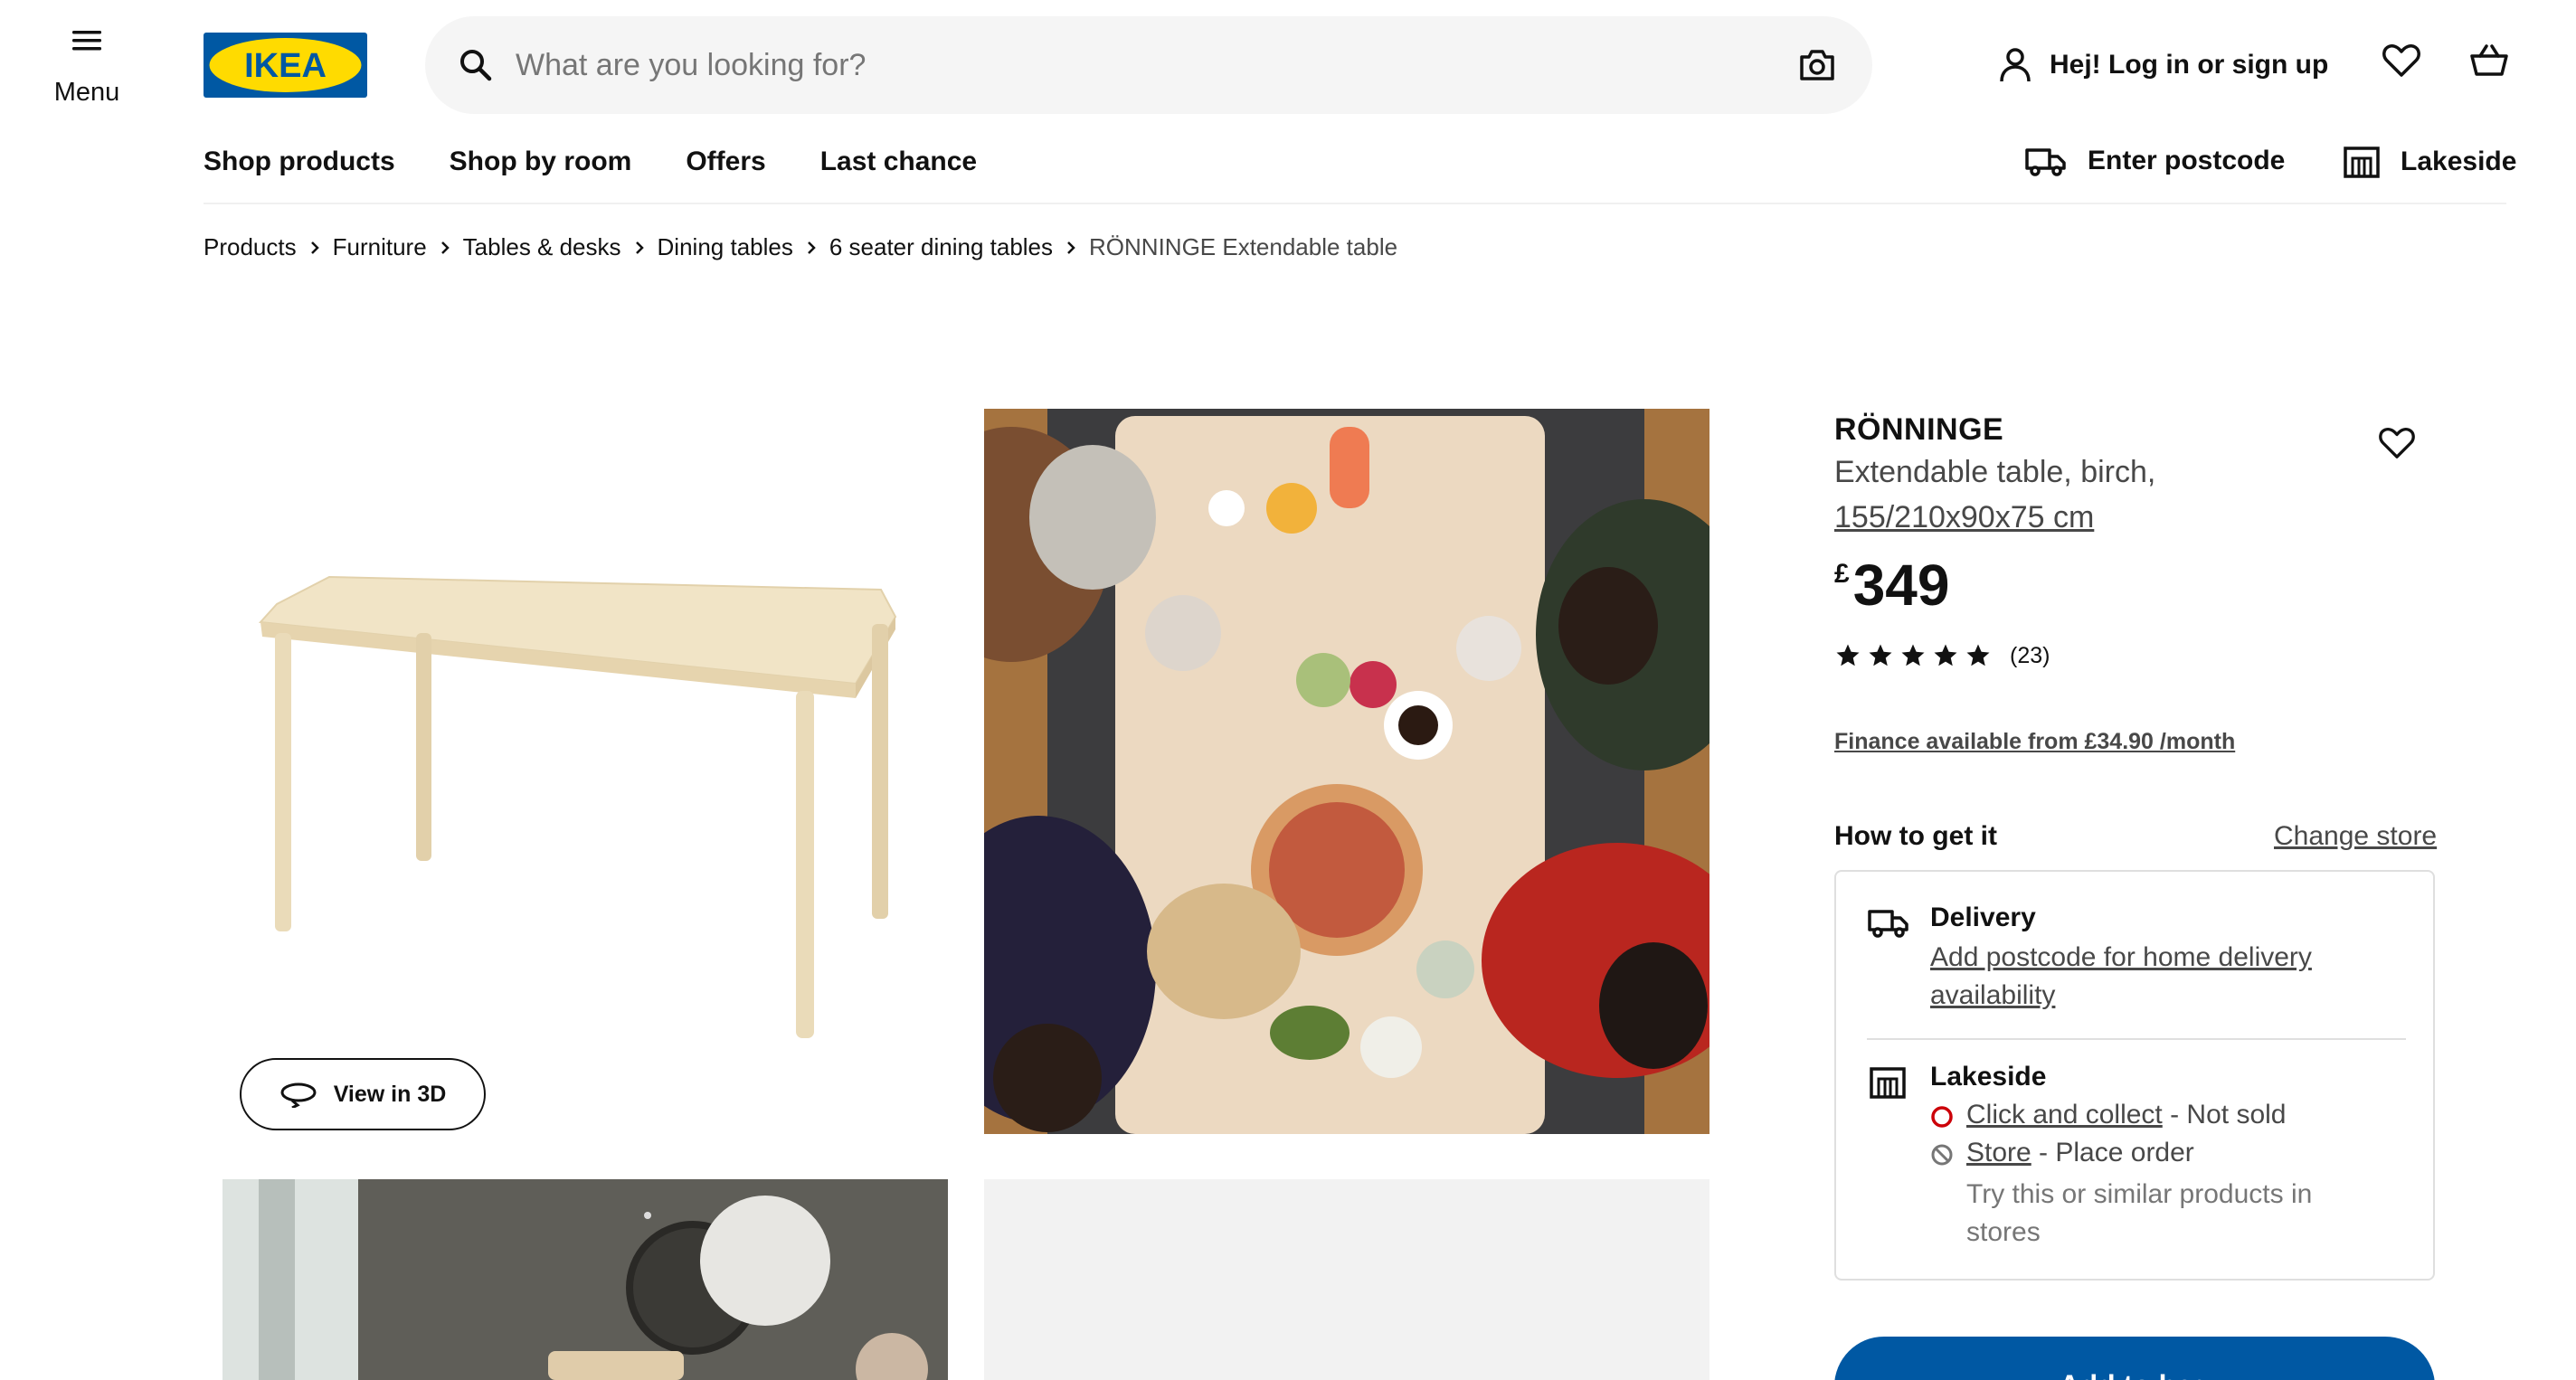  I want to click on click-and-collect-status: Click and collect - Not sold, so click(2126, 1115).